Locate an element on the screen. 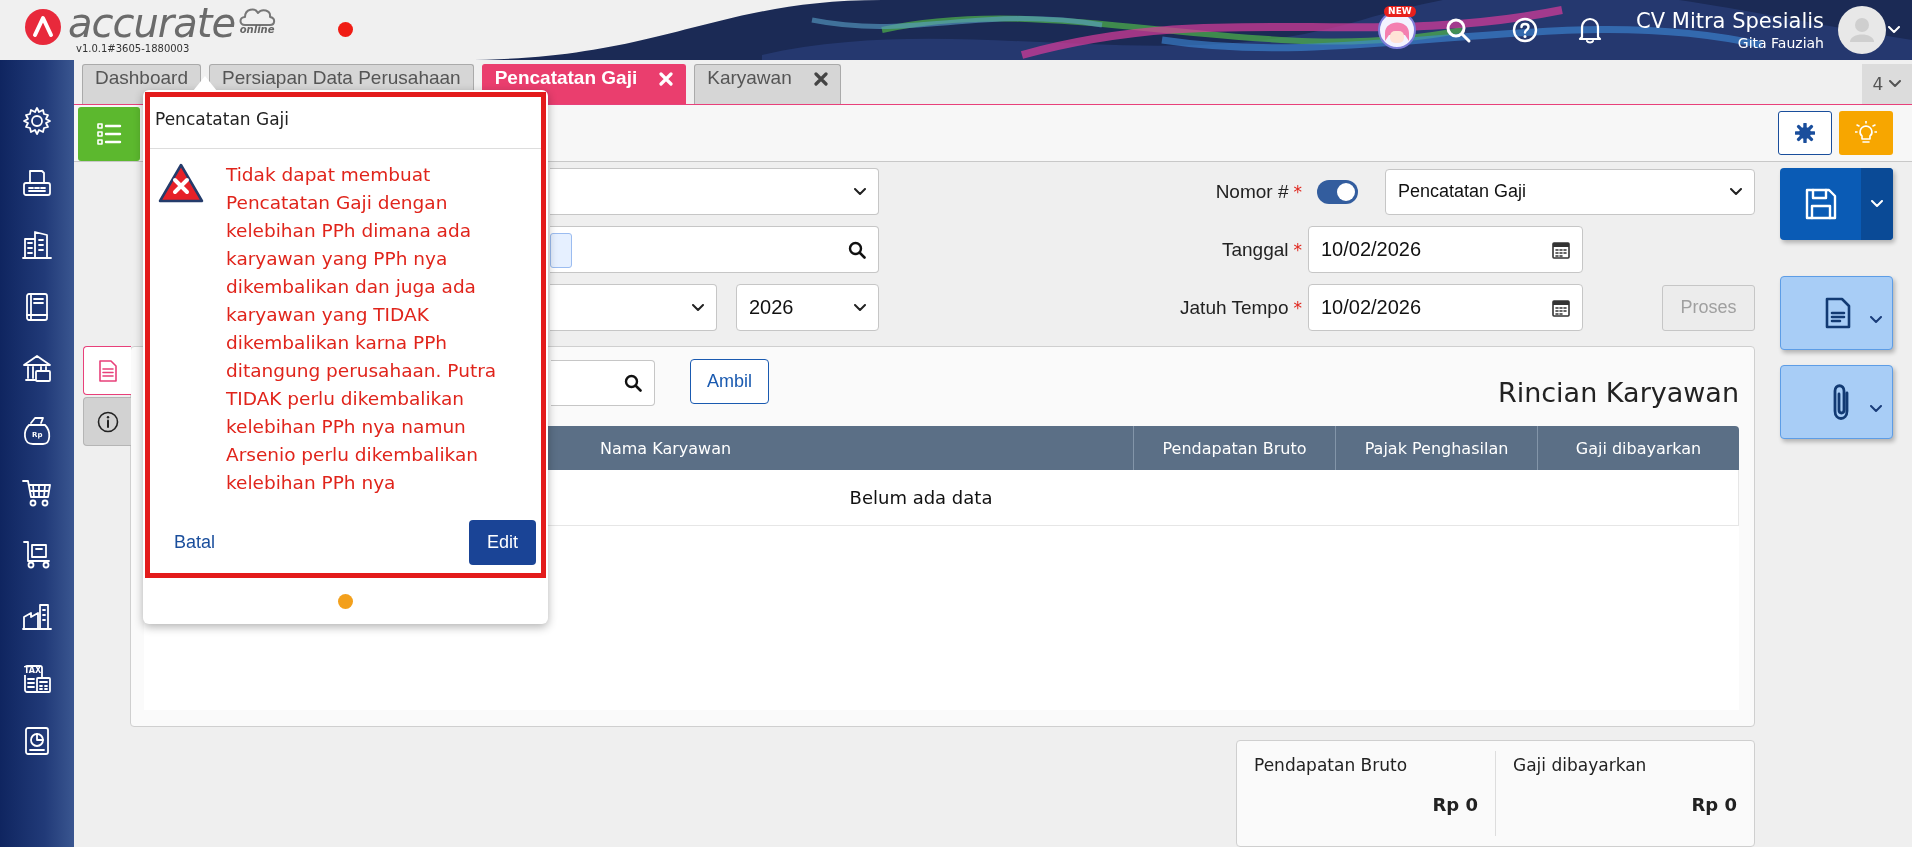  attachment-button is located at coordinates (1836, 402).